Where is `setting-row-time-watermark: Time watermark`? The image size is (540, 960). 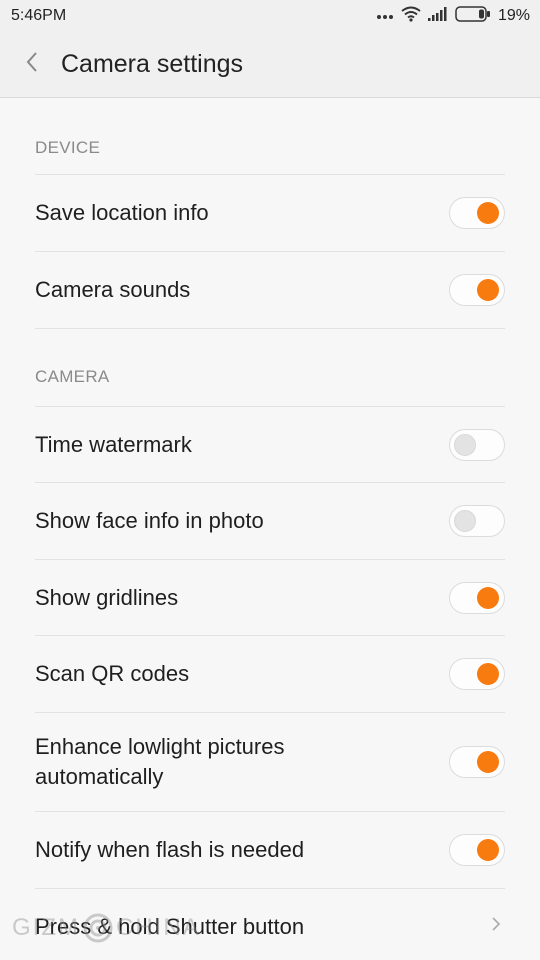
setting-row-time-watermark: Time watermark is located at coordinates (270, 444).